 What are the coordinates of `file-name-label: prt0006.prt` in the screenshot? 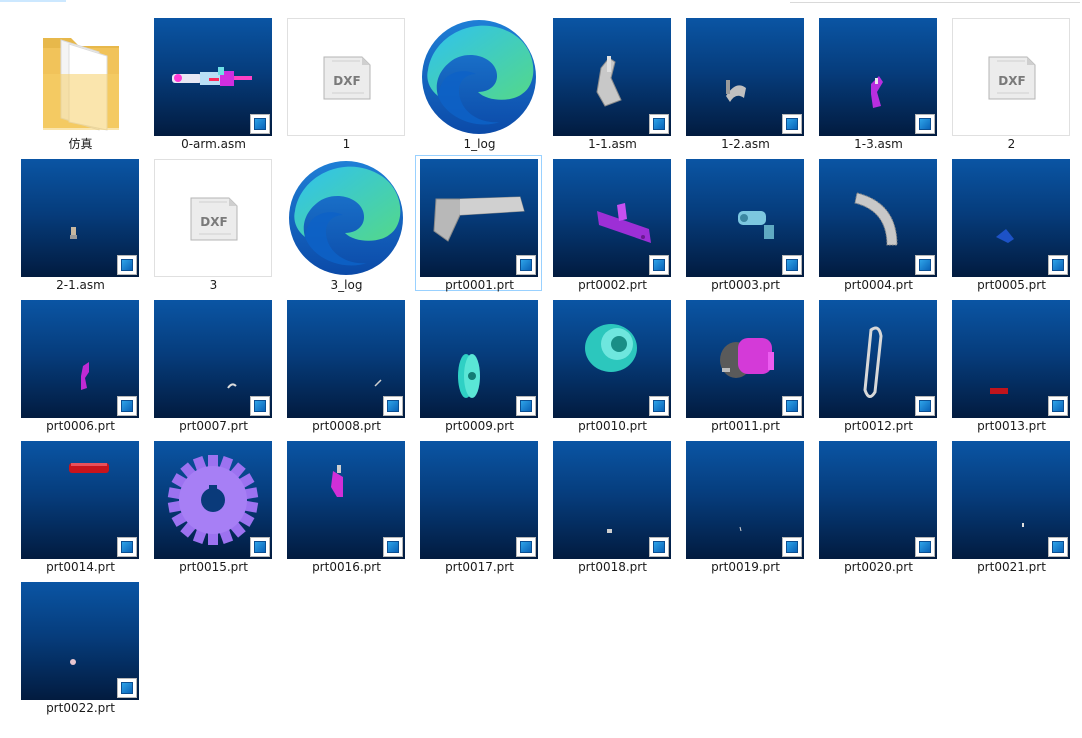 It's located at (80, 426).